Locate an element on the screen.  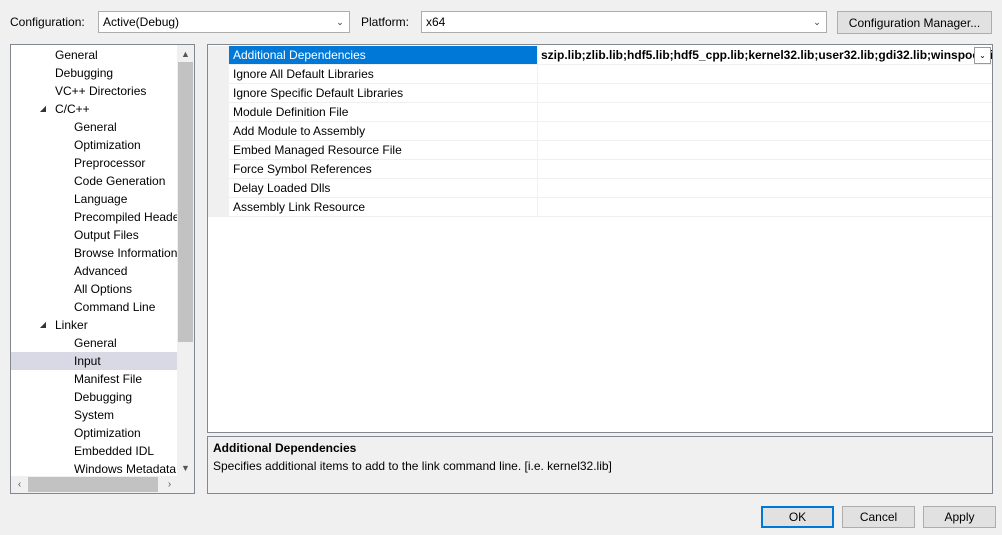
scroll-down-icon: ▼ is located at coordinates (185, 467).